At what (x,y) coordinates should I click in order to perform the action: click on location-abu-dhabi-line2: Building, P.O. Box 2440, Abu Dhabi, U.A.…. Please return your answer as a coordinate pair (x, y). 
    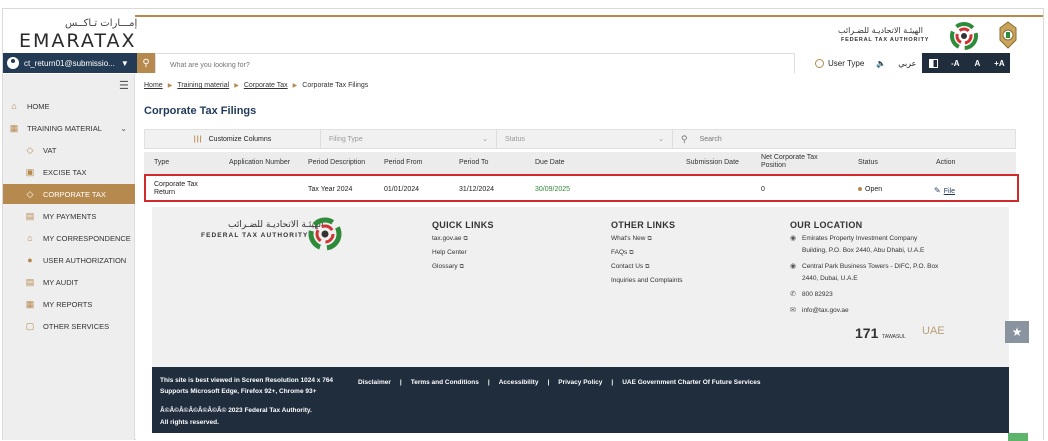
    Looking at the image, I should click on (863, 250).